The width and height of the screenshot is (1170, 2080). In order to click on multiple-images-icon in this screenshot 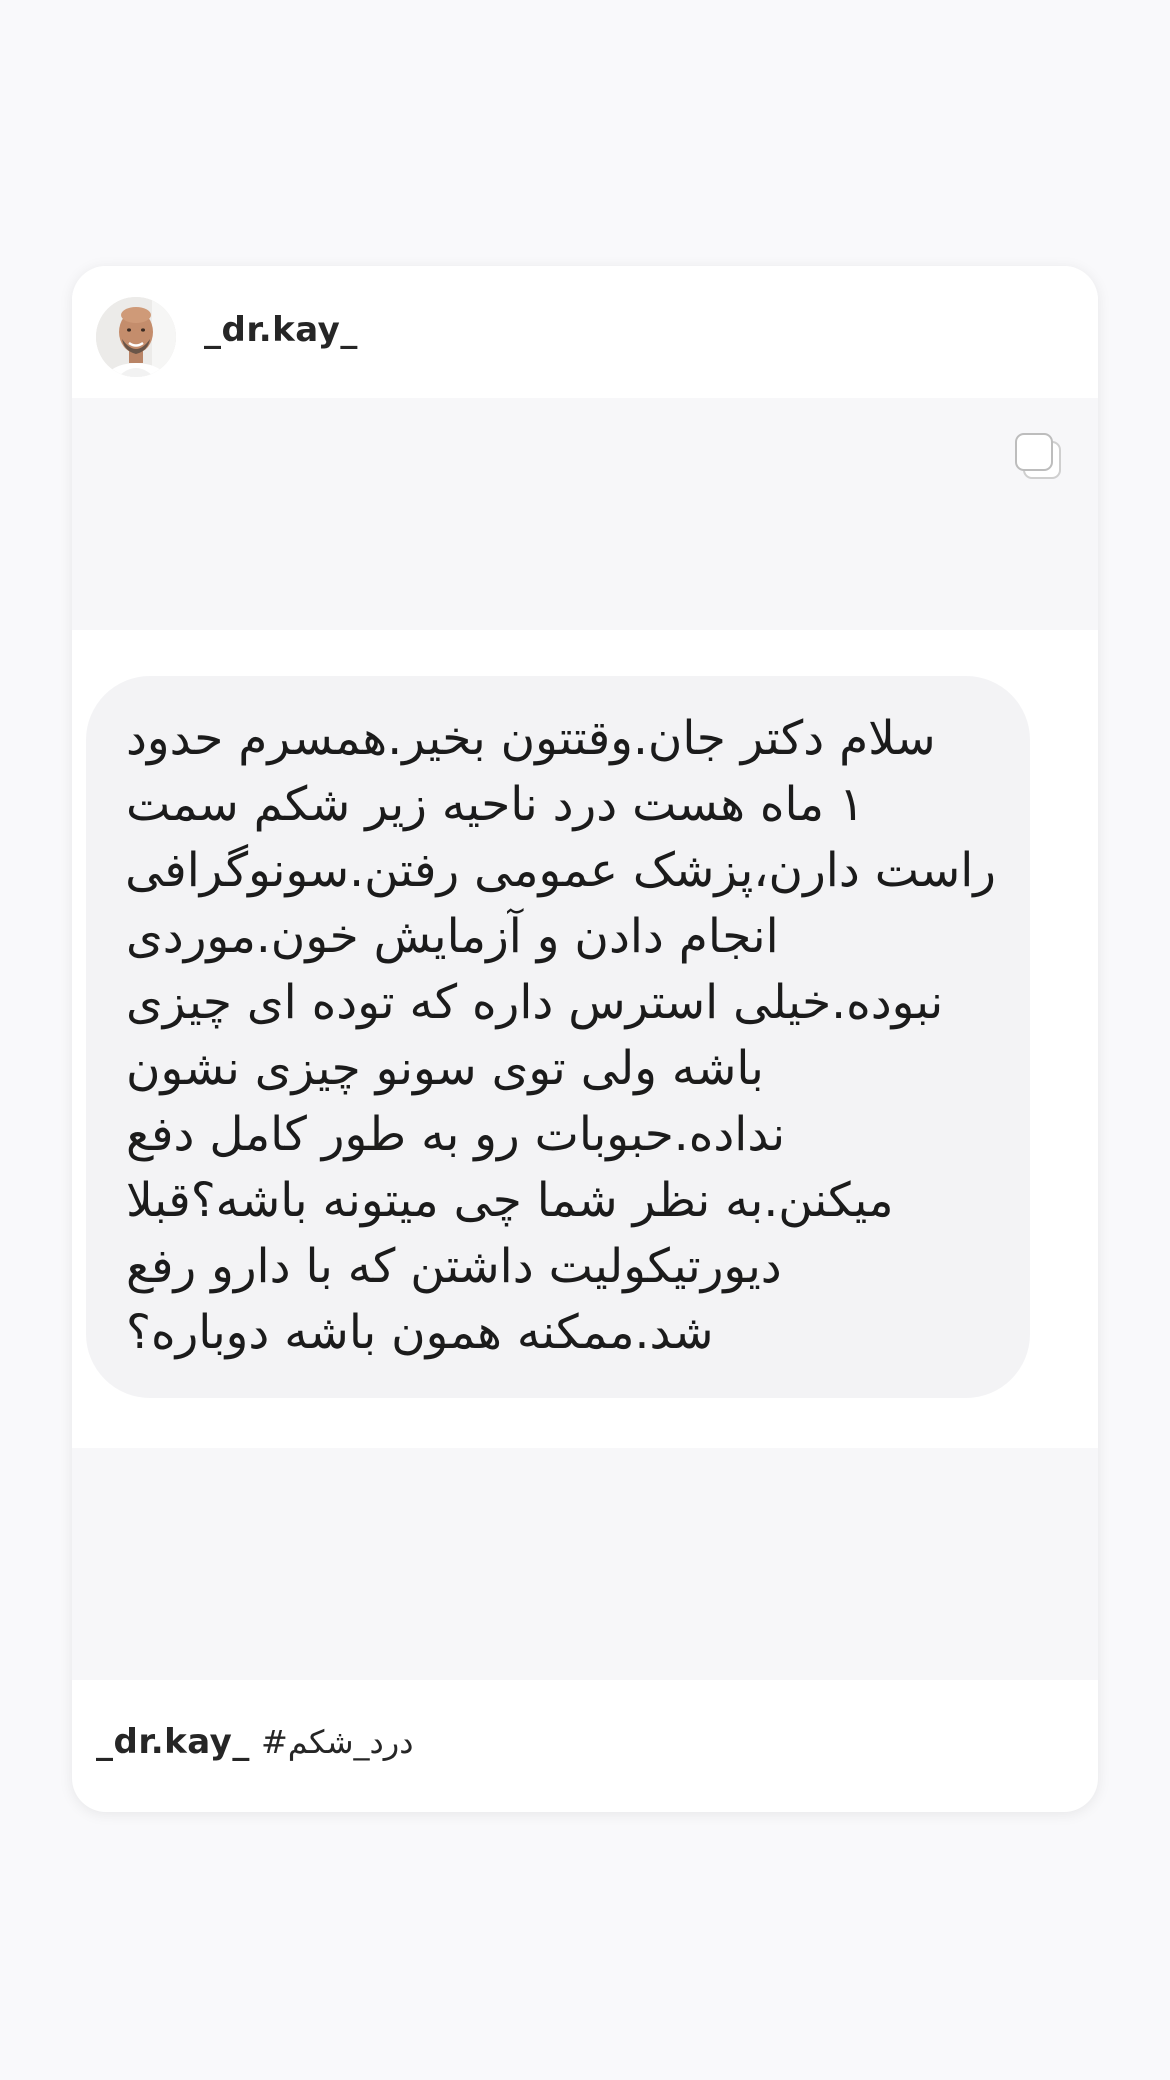, I will do `click(1039, 457)`.